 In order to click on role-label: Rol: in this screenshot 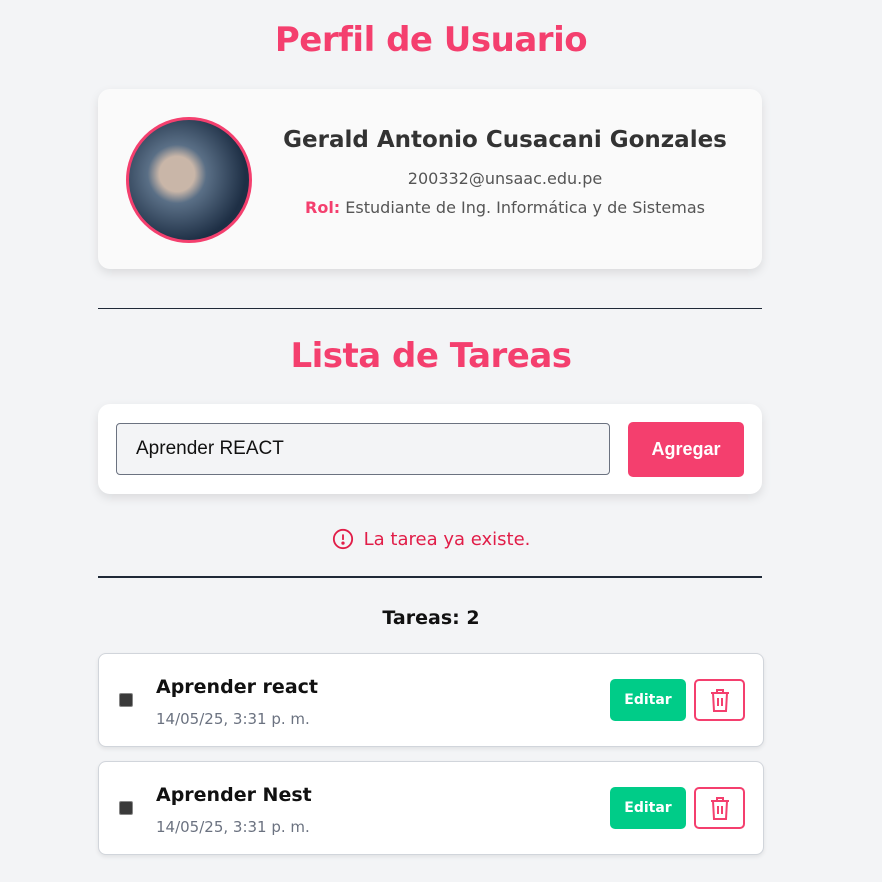, I will do `click(323, 207)`.